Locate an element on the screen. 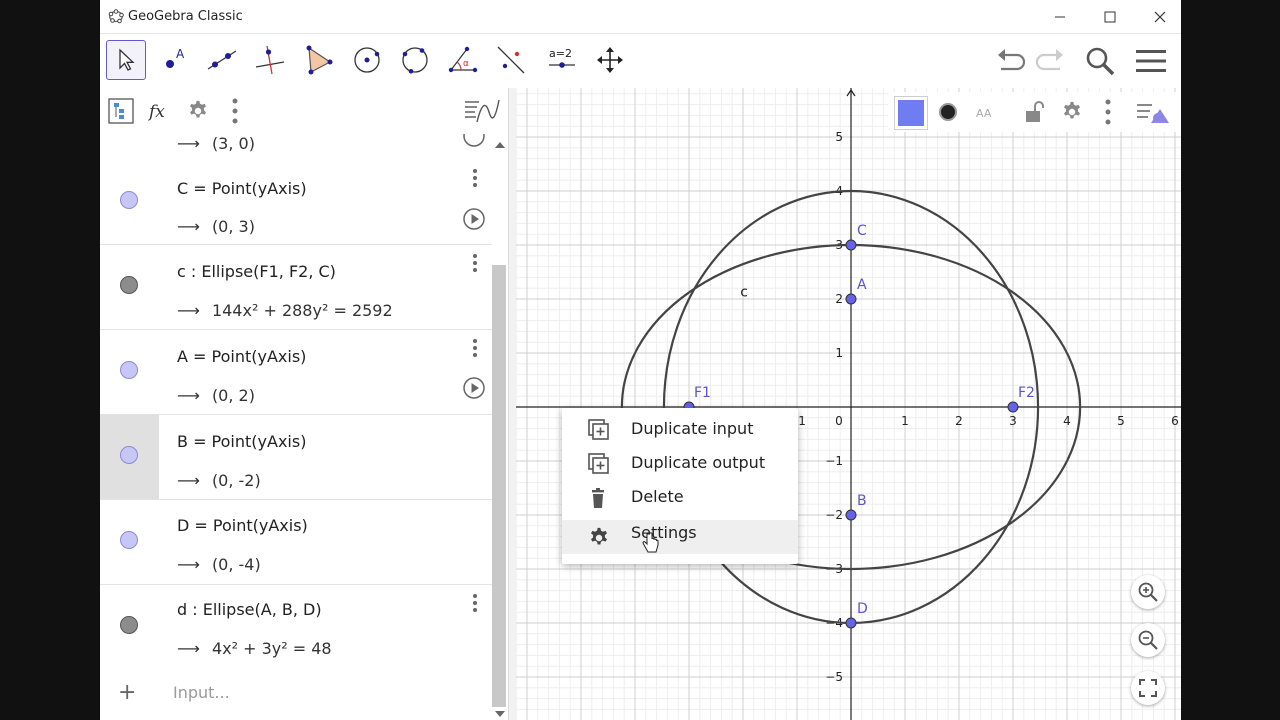 This screenshot has height=720, width=1280. graphics-perspective-button is located at coordinates (482, 111).